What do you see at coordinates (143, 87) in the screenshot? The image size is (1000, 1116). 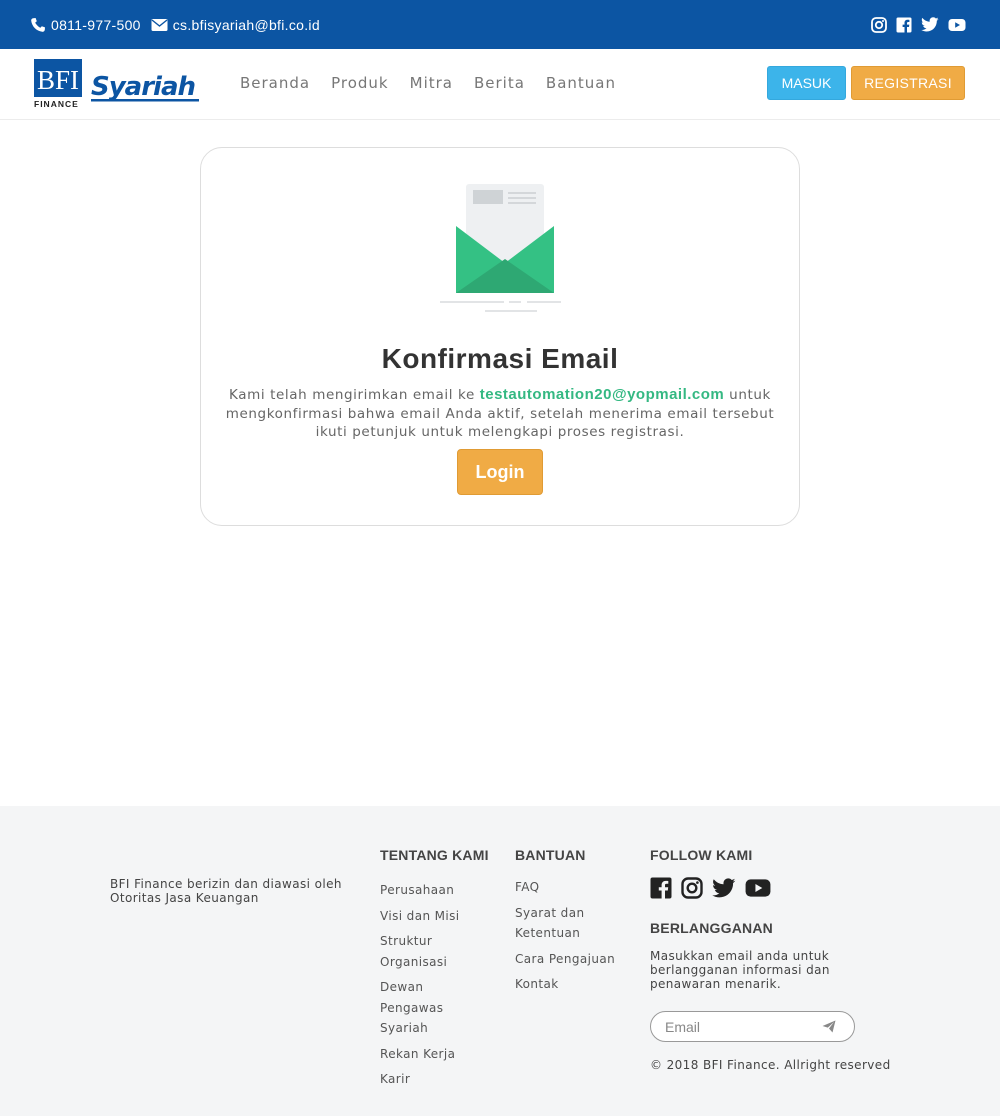 I see `svg-text: Syariah` at bounding box center [143, 87].